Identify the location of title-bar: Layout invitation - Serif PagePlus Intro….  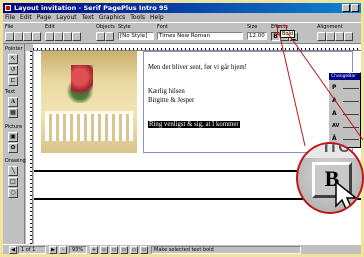
(182, 8).